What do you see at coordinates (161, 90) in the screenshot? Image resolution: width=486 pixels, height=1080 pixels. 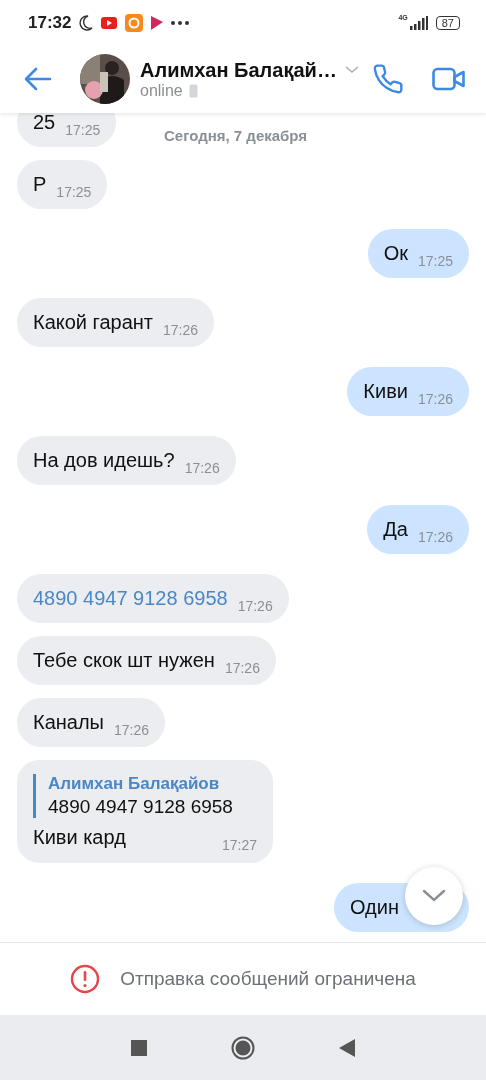 I see `online-status: online` at bounding box center [161, 90].